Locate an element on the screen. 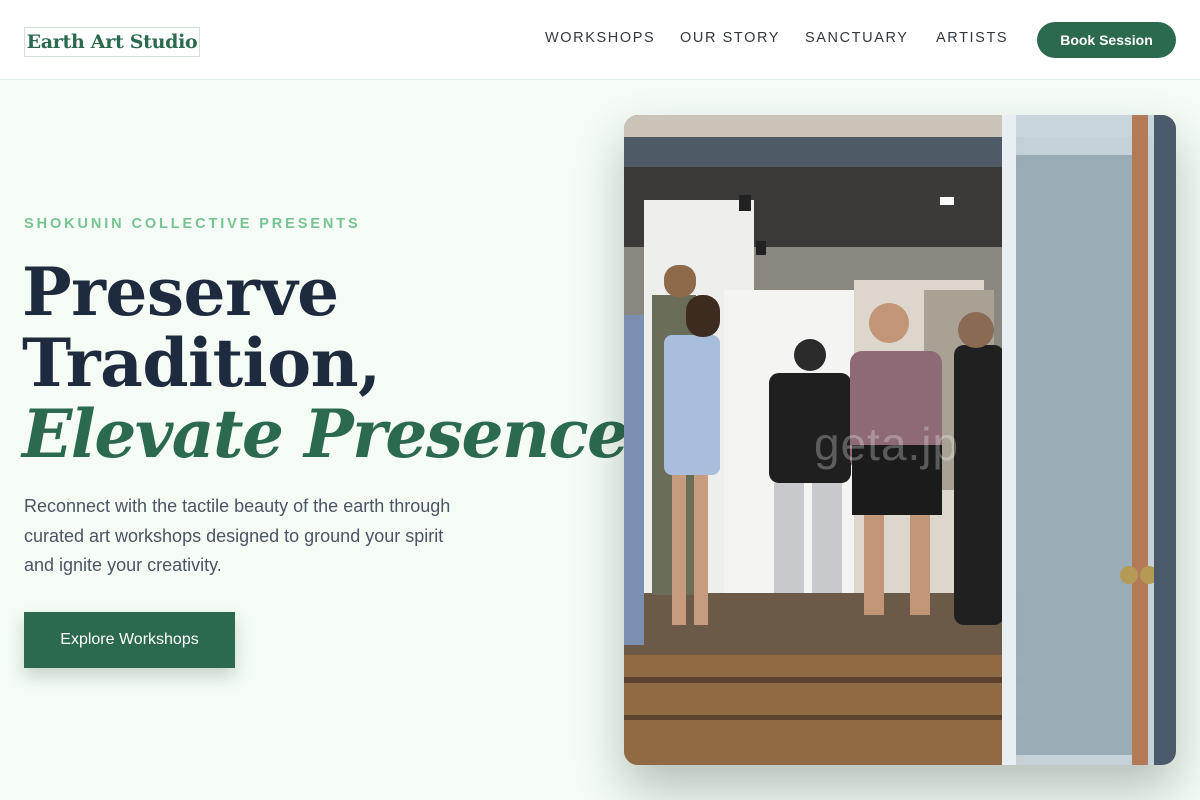 Image resolution: width=1200 pixels, height=800 pixels. headline-accent: Elevate Presence. is located at coordinates (336, 434).